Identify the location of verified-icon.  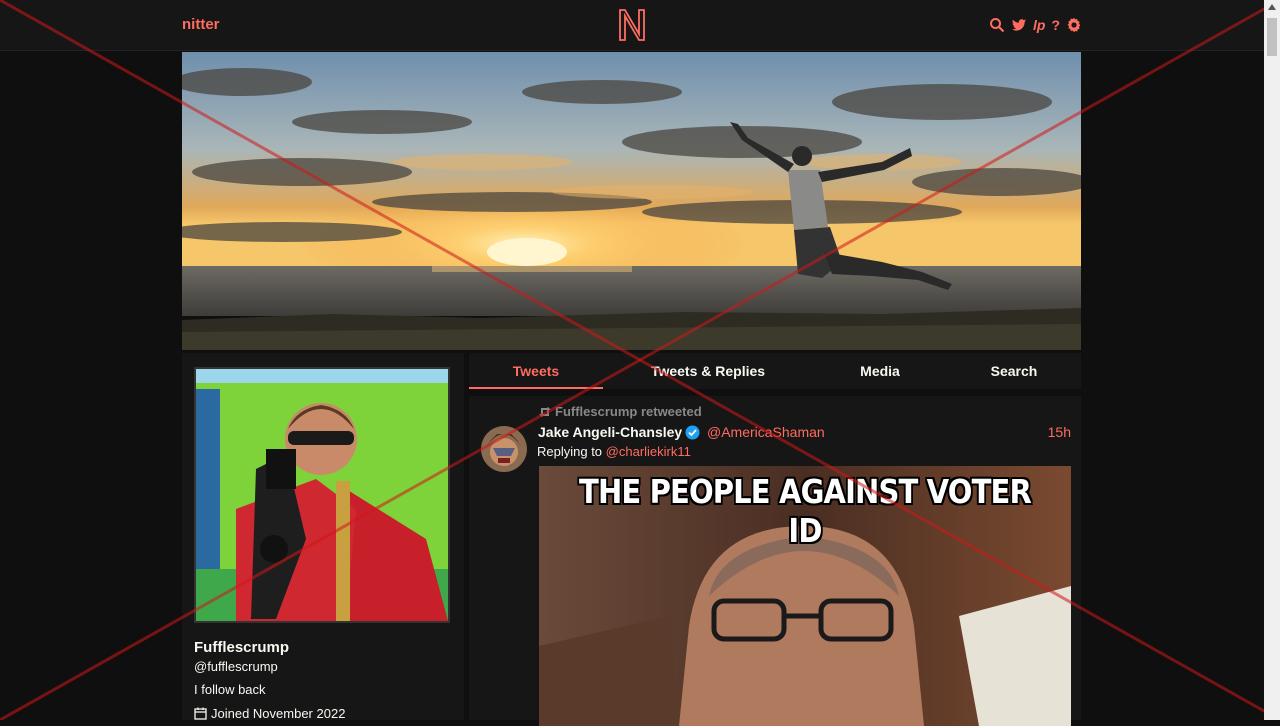
(692, 432).